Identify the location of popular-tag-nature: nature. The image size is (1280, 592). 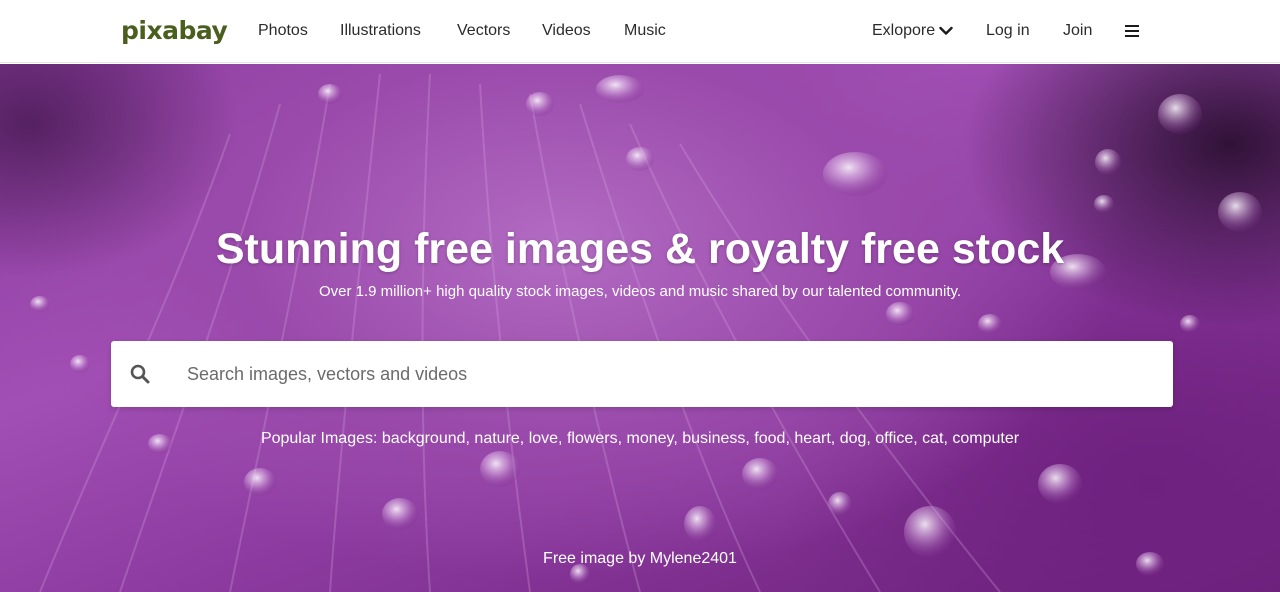
(496, 438).